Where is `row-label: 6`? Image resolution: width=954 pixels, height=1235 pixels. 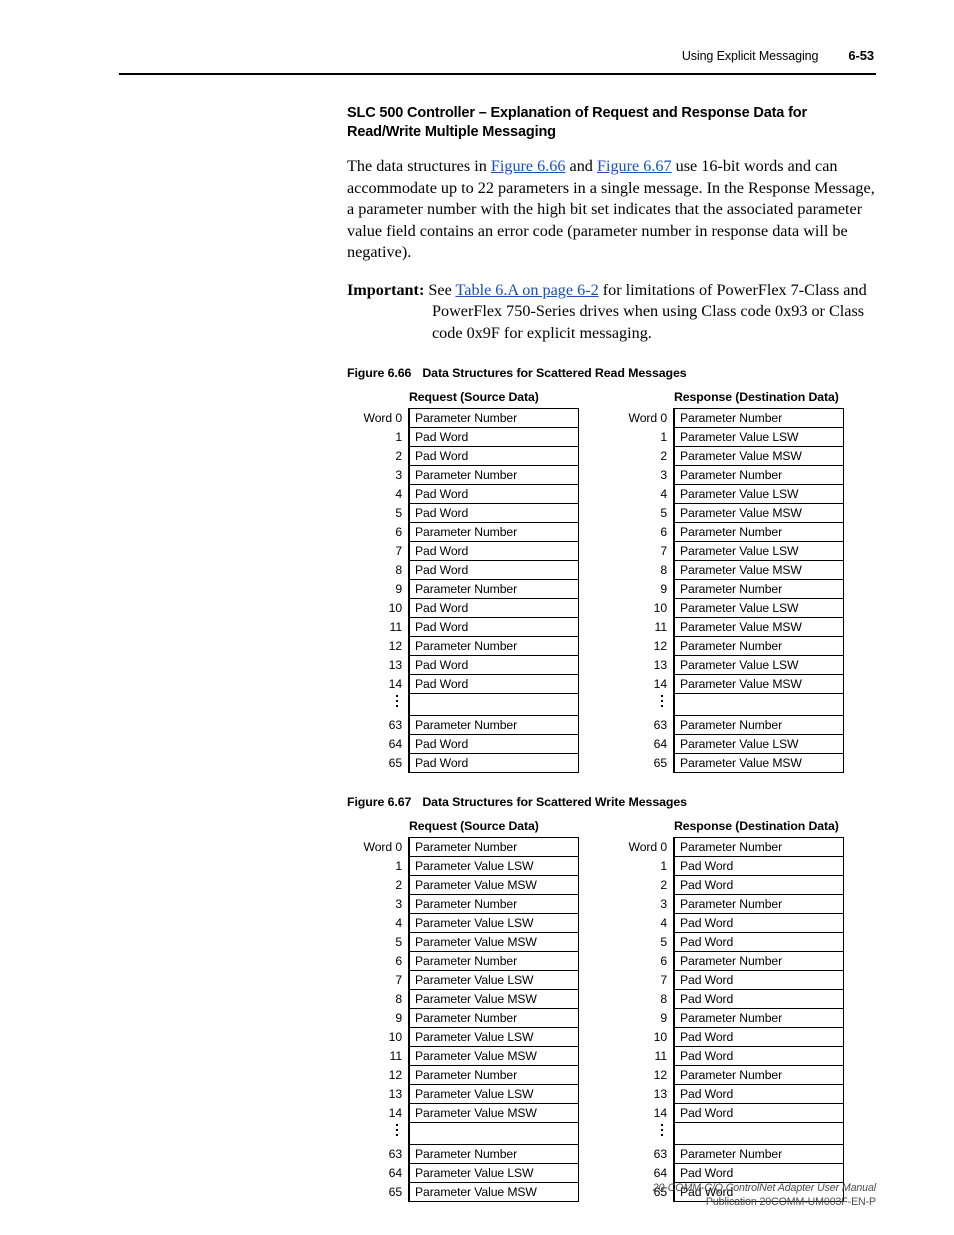
row-label: 6 is located at coordinates (663, 531).